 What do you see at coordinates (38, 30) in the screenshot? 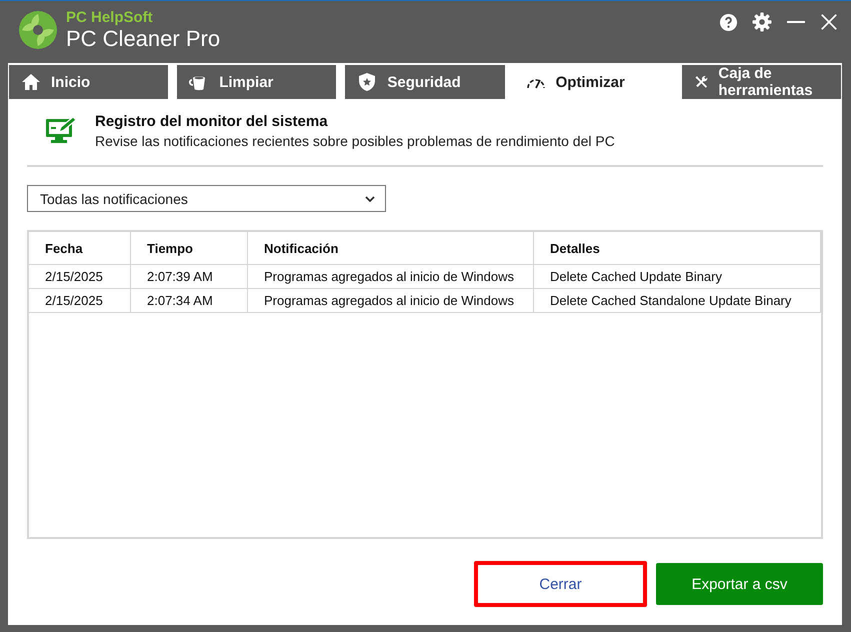
I see `leaf-logo-icon` at bounding box center [38, 30].